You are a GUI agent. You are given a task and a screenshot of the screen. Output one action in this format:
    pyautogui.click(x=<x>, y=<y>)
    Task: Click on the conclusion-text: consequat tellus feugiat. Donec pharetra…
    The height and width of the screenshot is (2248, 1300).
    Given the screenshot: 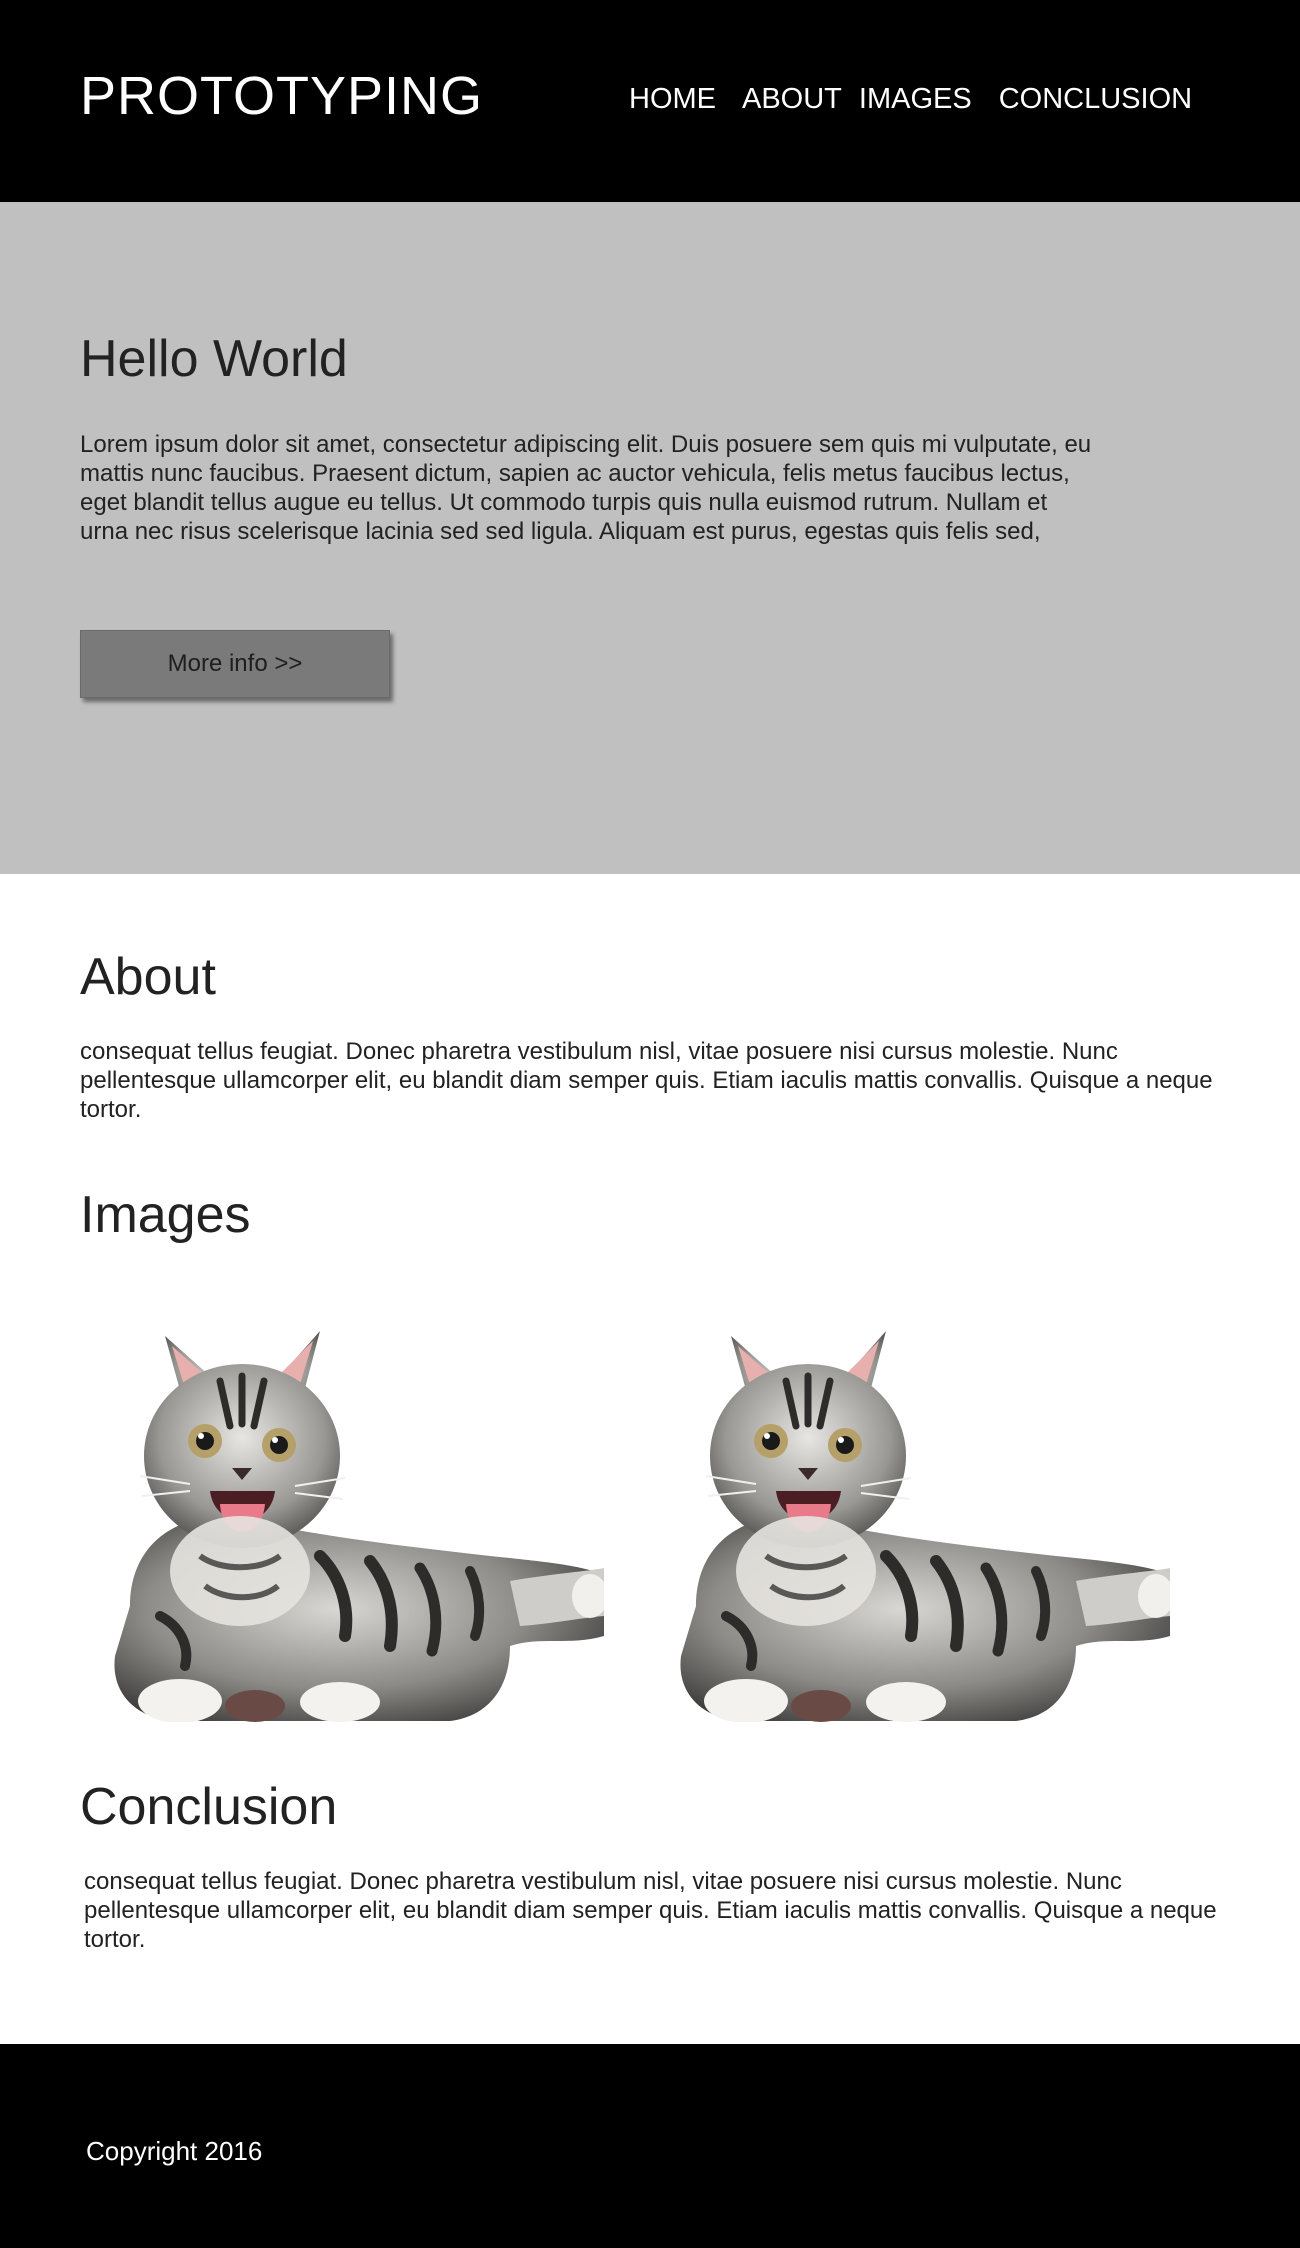 What is the action you would take?
    pyautogui.click(x=650, y=1910)
    